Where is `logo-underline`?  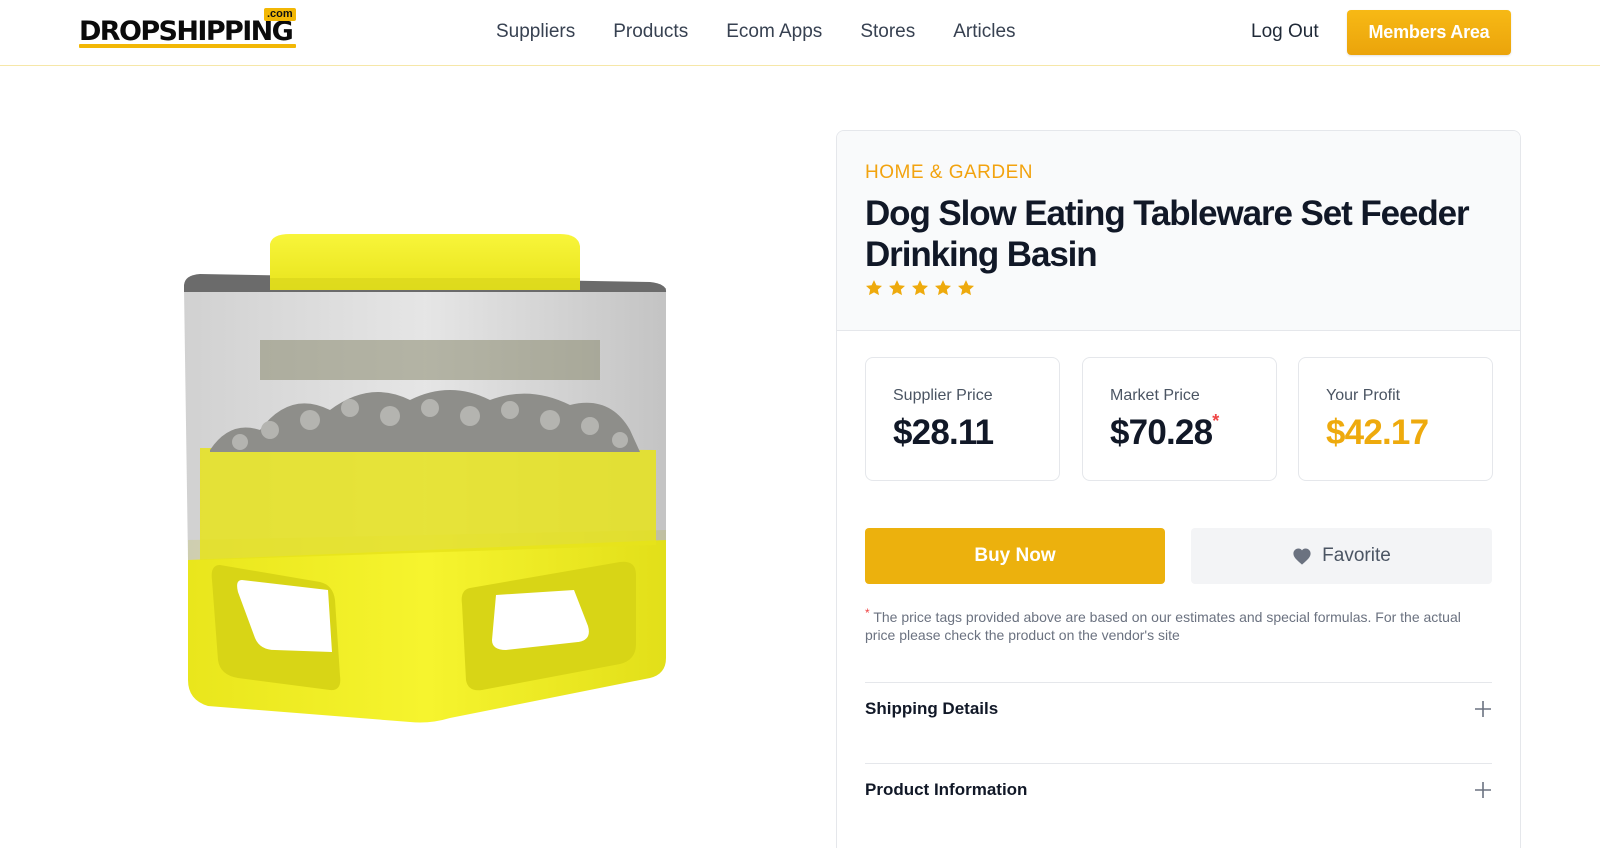
logo-underline is located at coordinates (187, 46).